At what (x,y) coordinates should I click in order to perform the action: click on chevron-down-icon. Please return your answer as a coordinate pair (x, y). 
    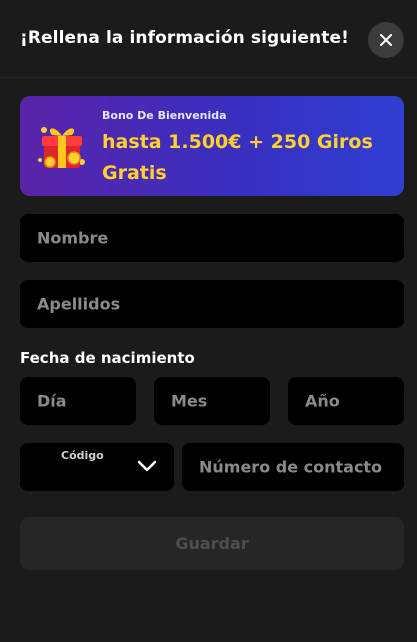
    Looking at the image, I should click on (147, 466).